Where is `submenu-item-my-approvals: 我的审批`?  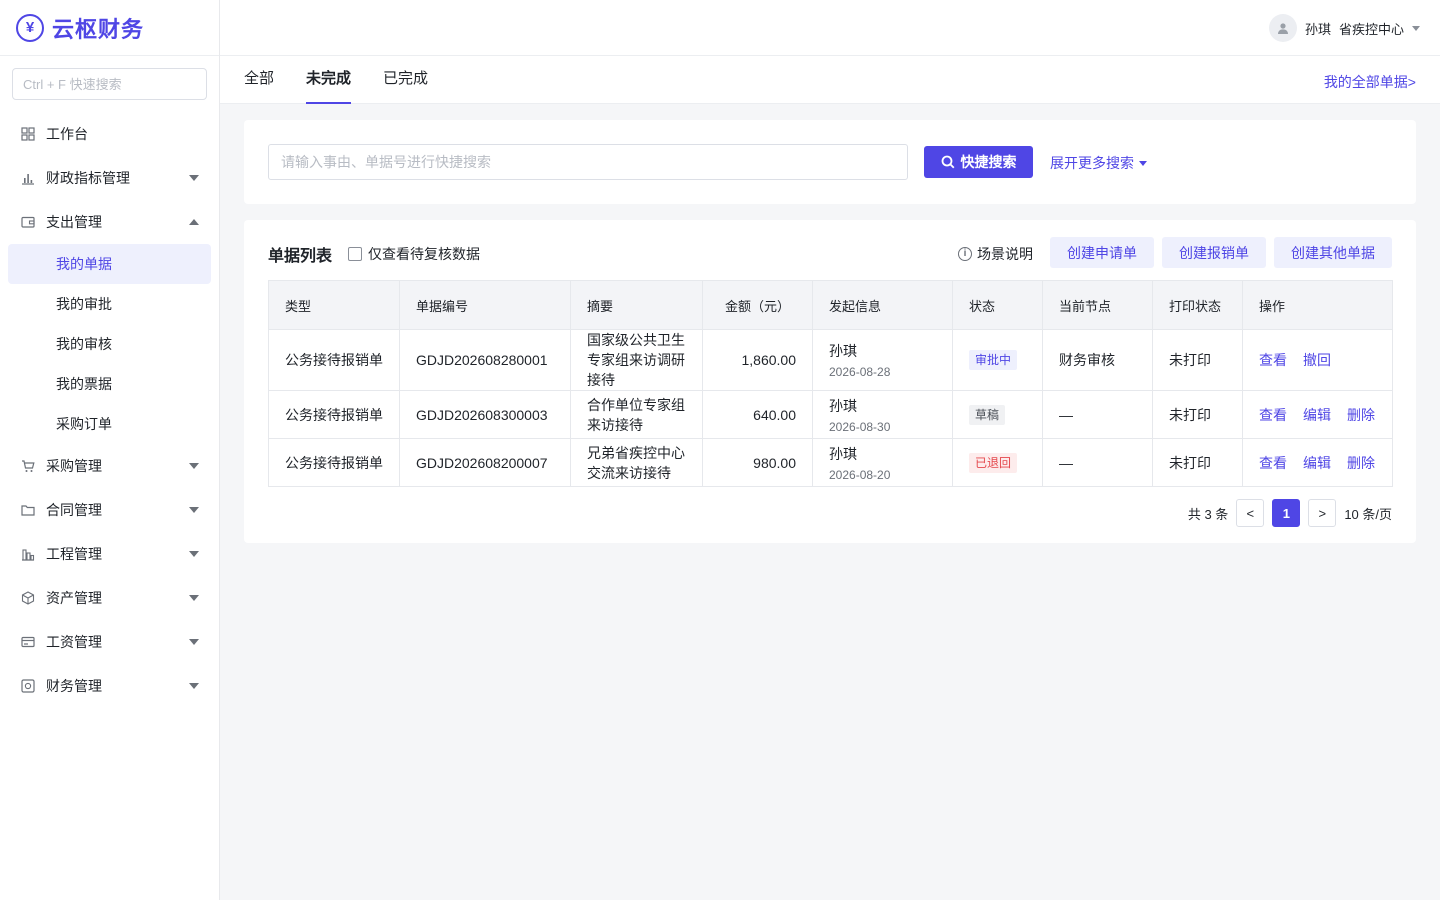 submenu-item-my-approvals: 我的审批 is located at coordinates (109, 304).